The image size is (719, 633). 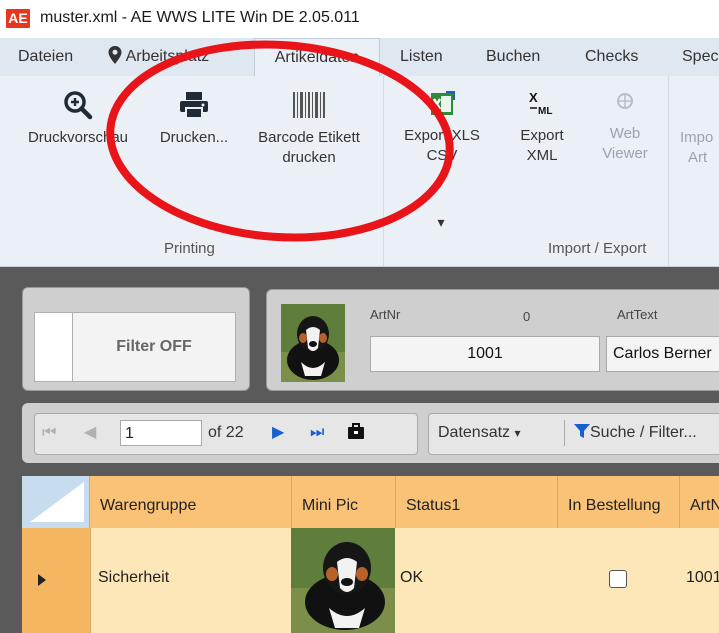 What do you see at coordinates (344, 502) in the screenshot?
I see `column-header-mini-pic: Mini Pic` at bounding box center [344, 502].